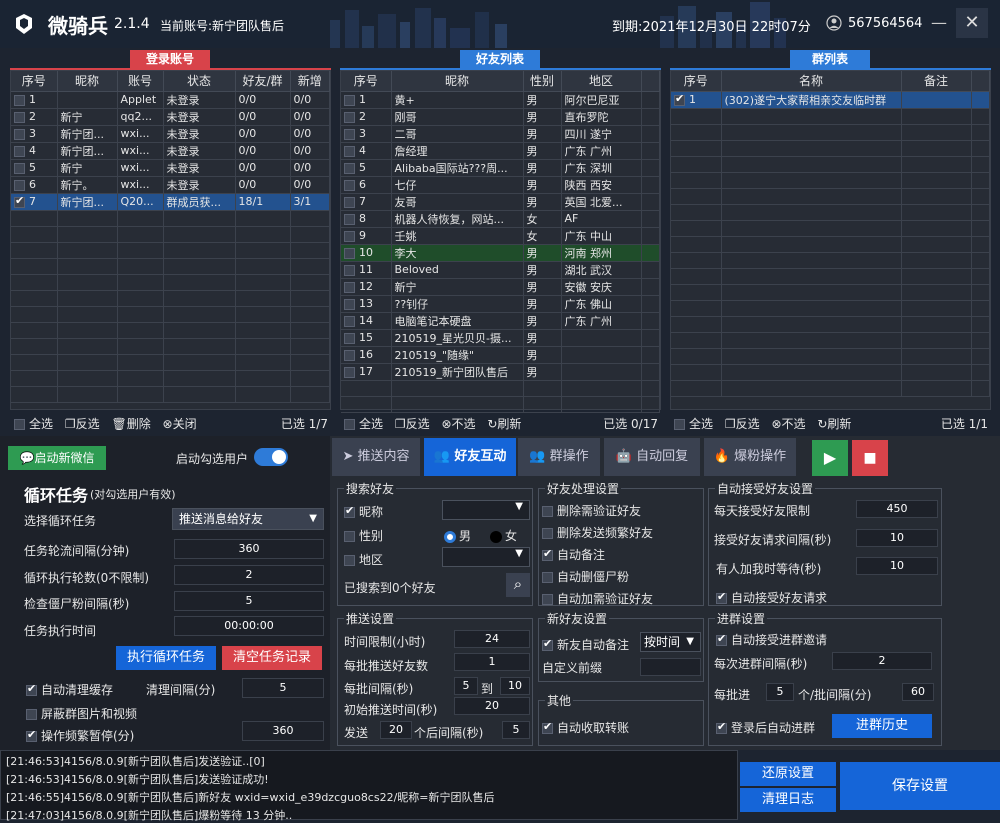 This screenshot has height=823, width=1000. Describe the element at coordinates (788, 774) in the screenshot. I see `restore-settings-button: 还原设置` at that location.